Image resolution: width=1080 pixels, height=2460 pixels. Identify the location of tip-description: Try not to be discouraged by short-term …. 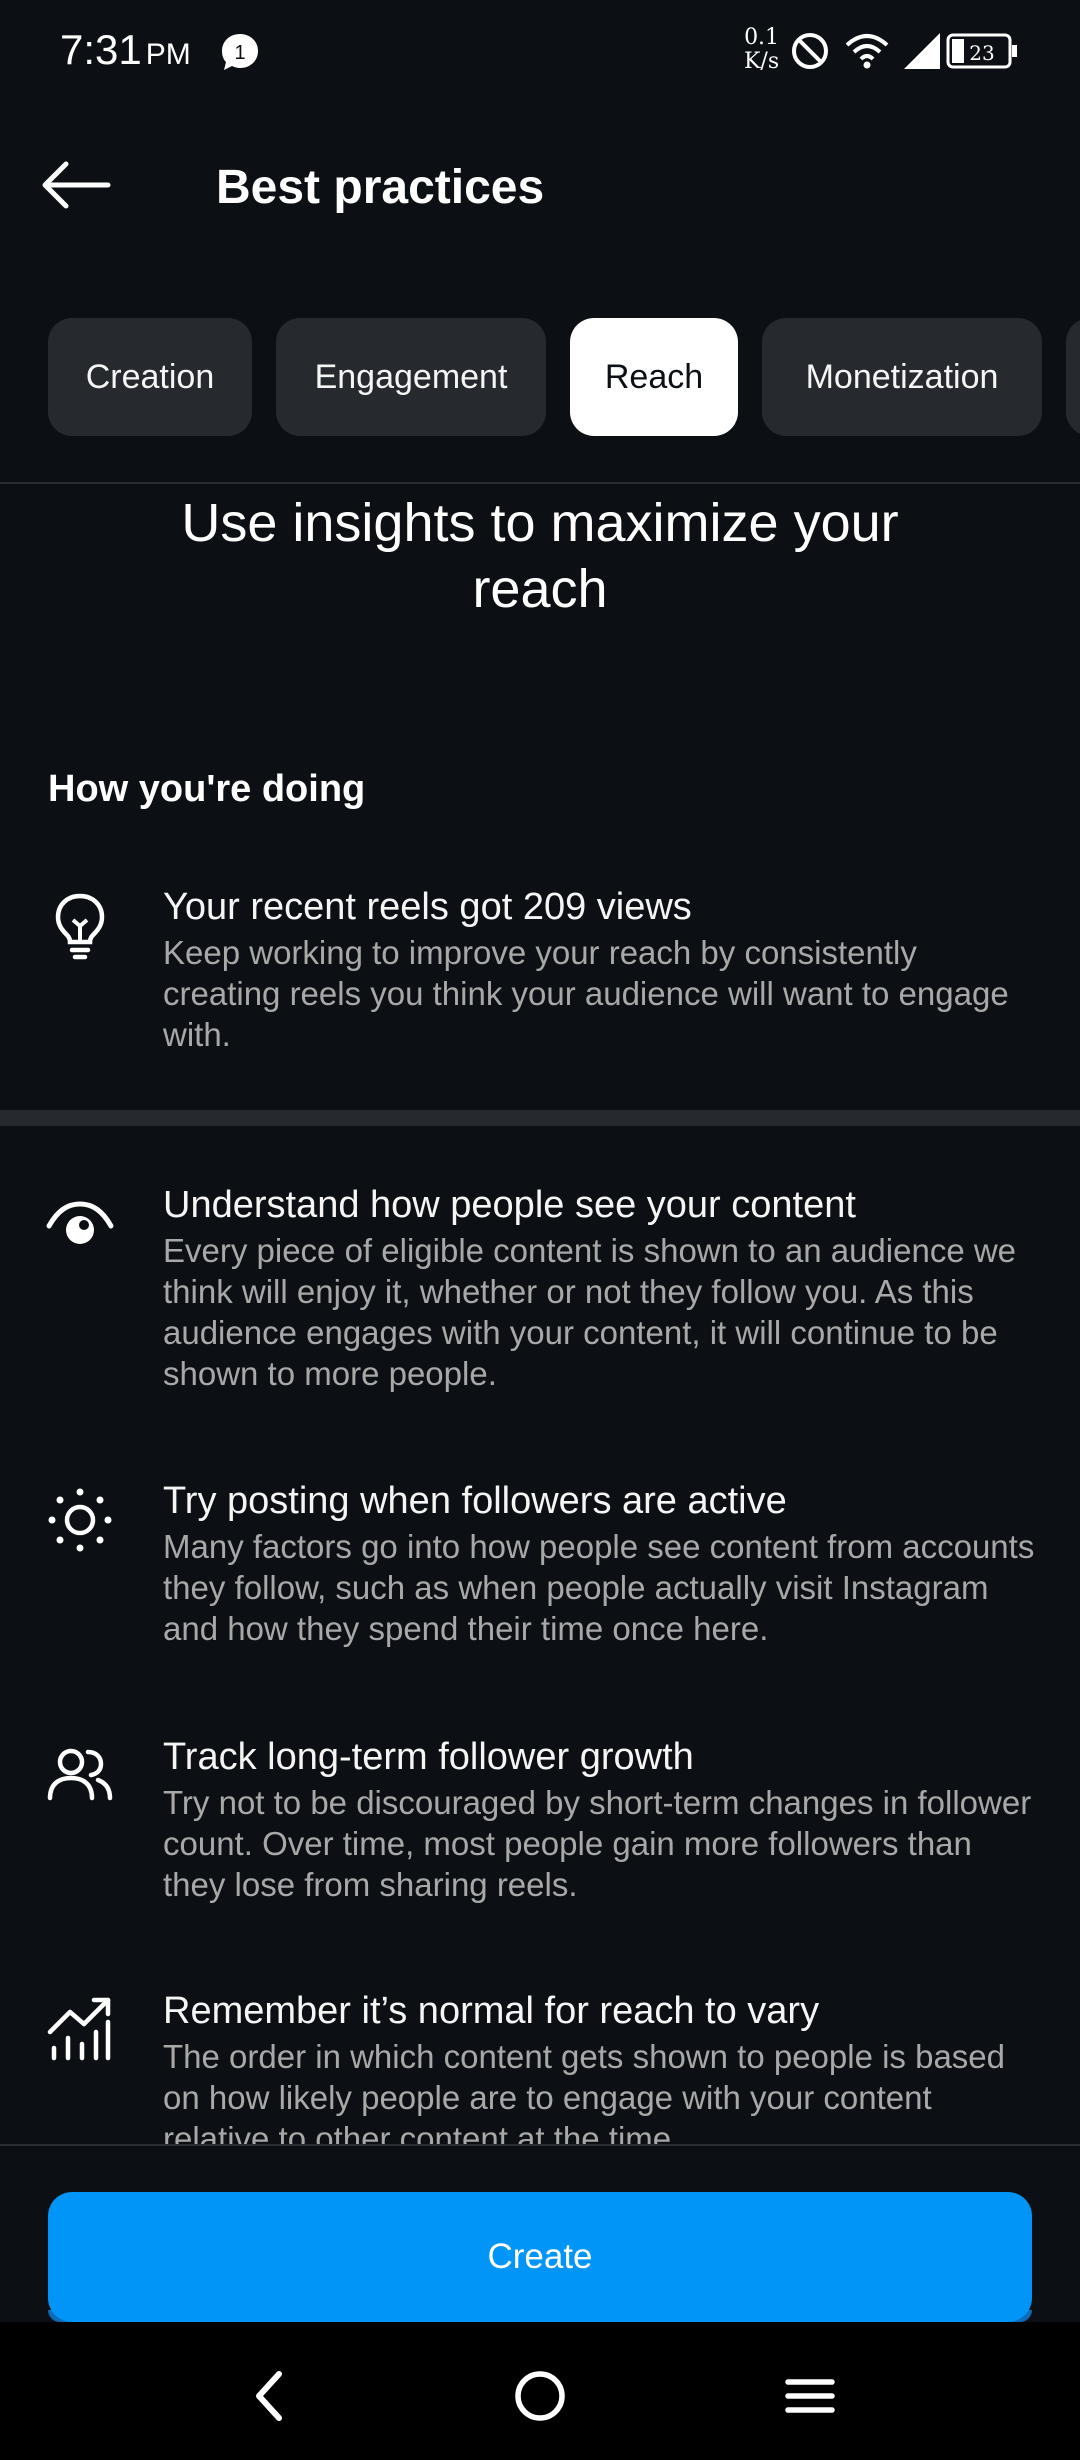
(597, 1843).